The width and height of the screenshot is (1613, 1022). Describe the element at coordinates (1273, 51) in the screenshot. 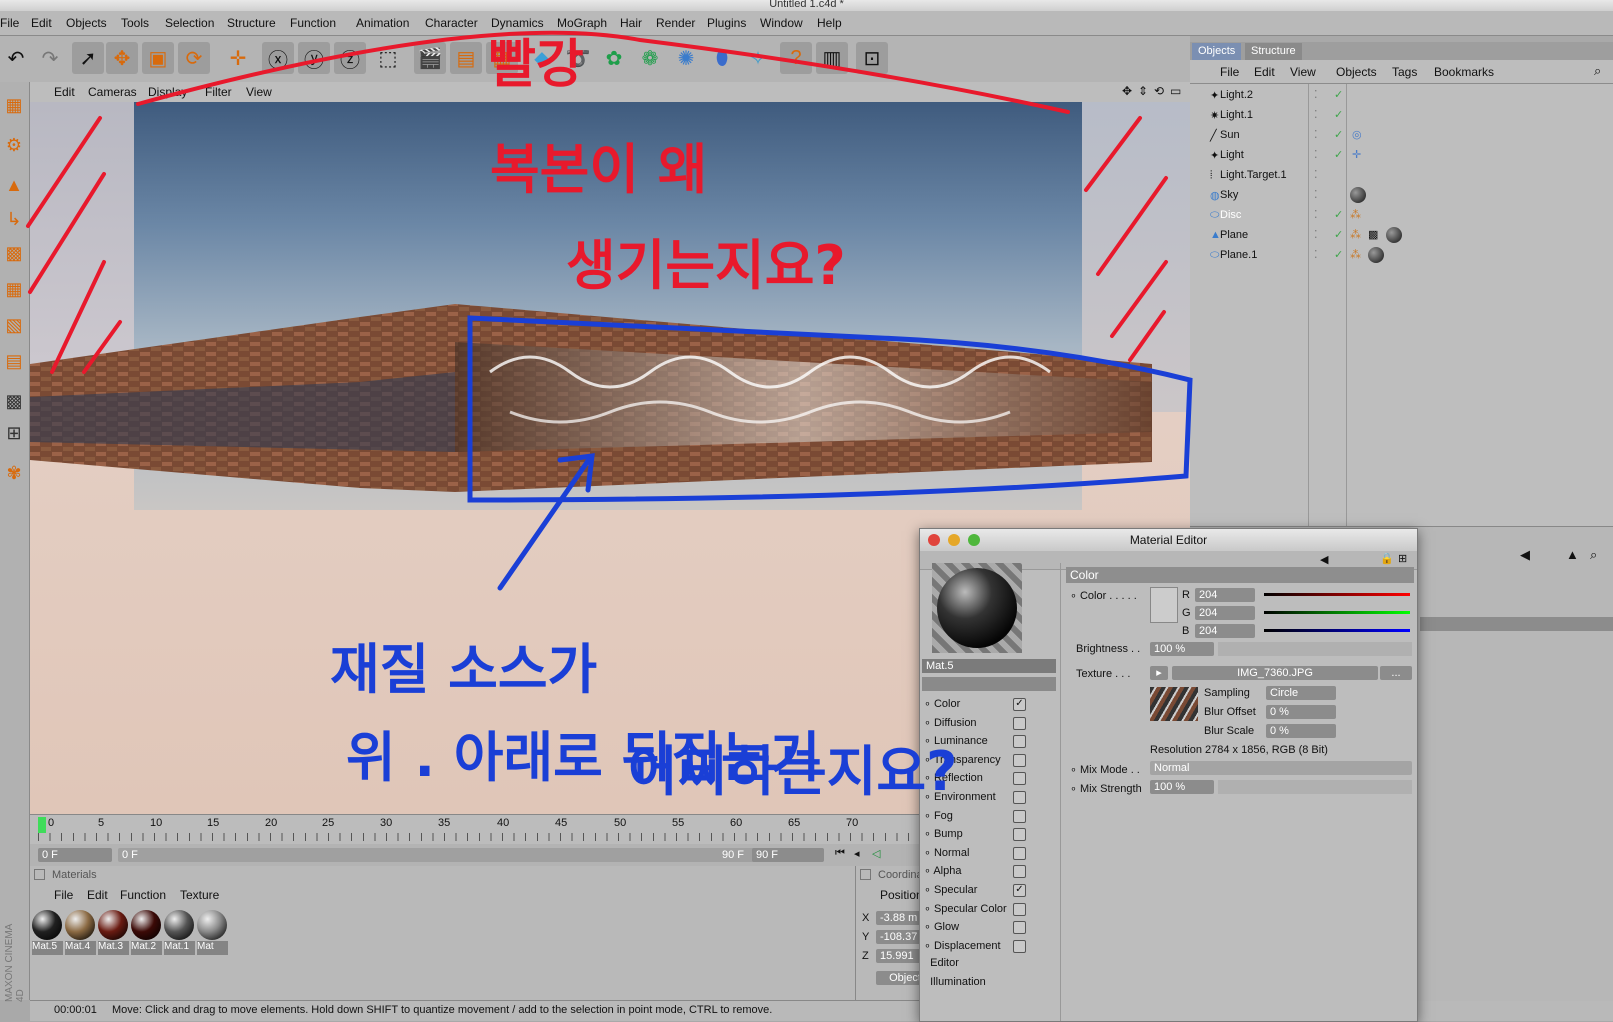

I see `tab-structure: Structure` at that location.